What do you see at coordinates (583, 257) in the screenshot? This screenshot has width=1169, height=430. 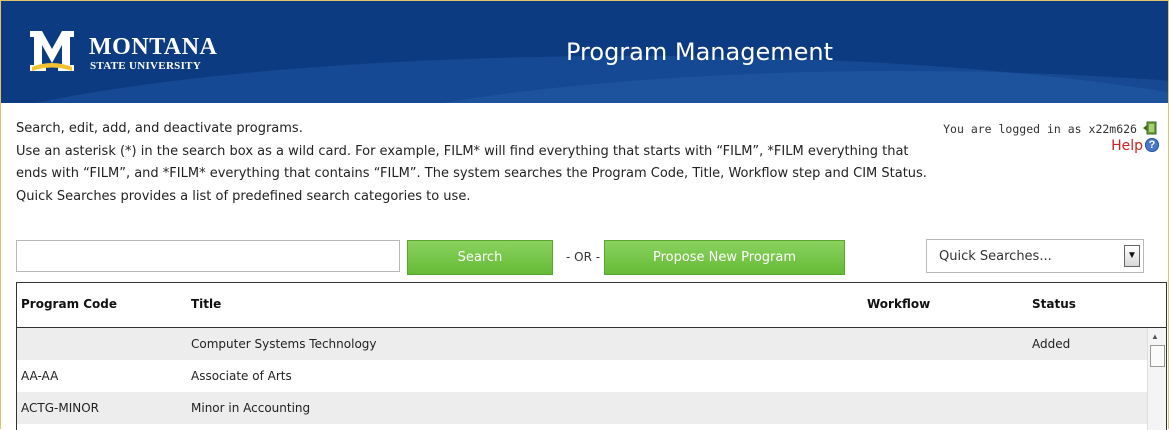 I see `or-separator: - OR -` at bounding box center [583, 257].